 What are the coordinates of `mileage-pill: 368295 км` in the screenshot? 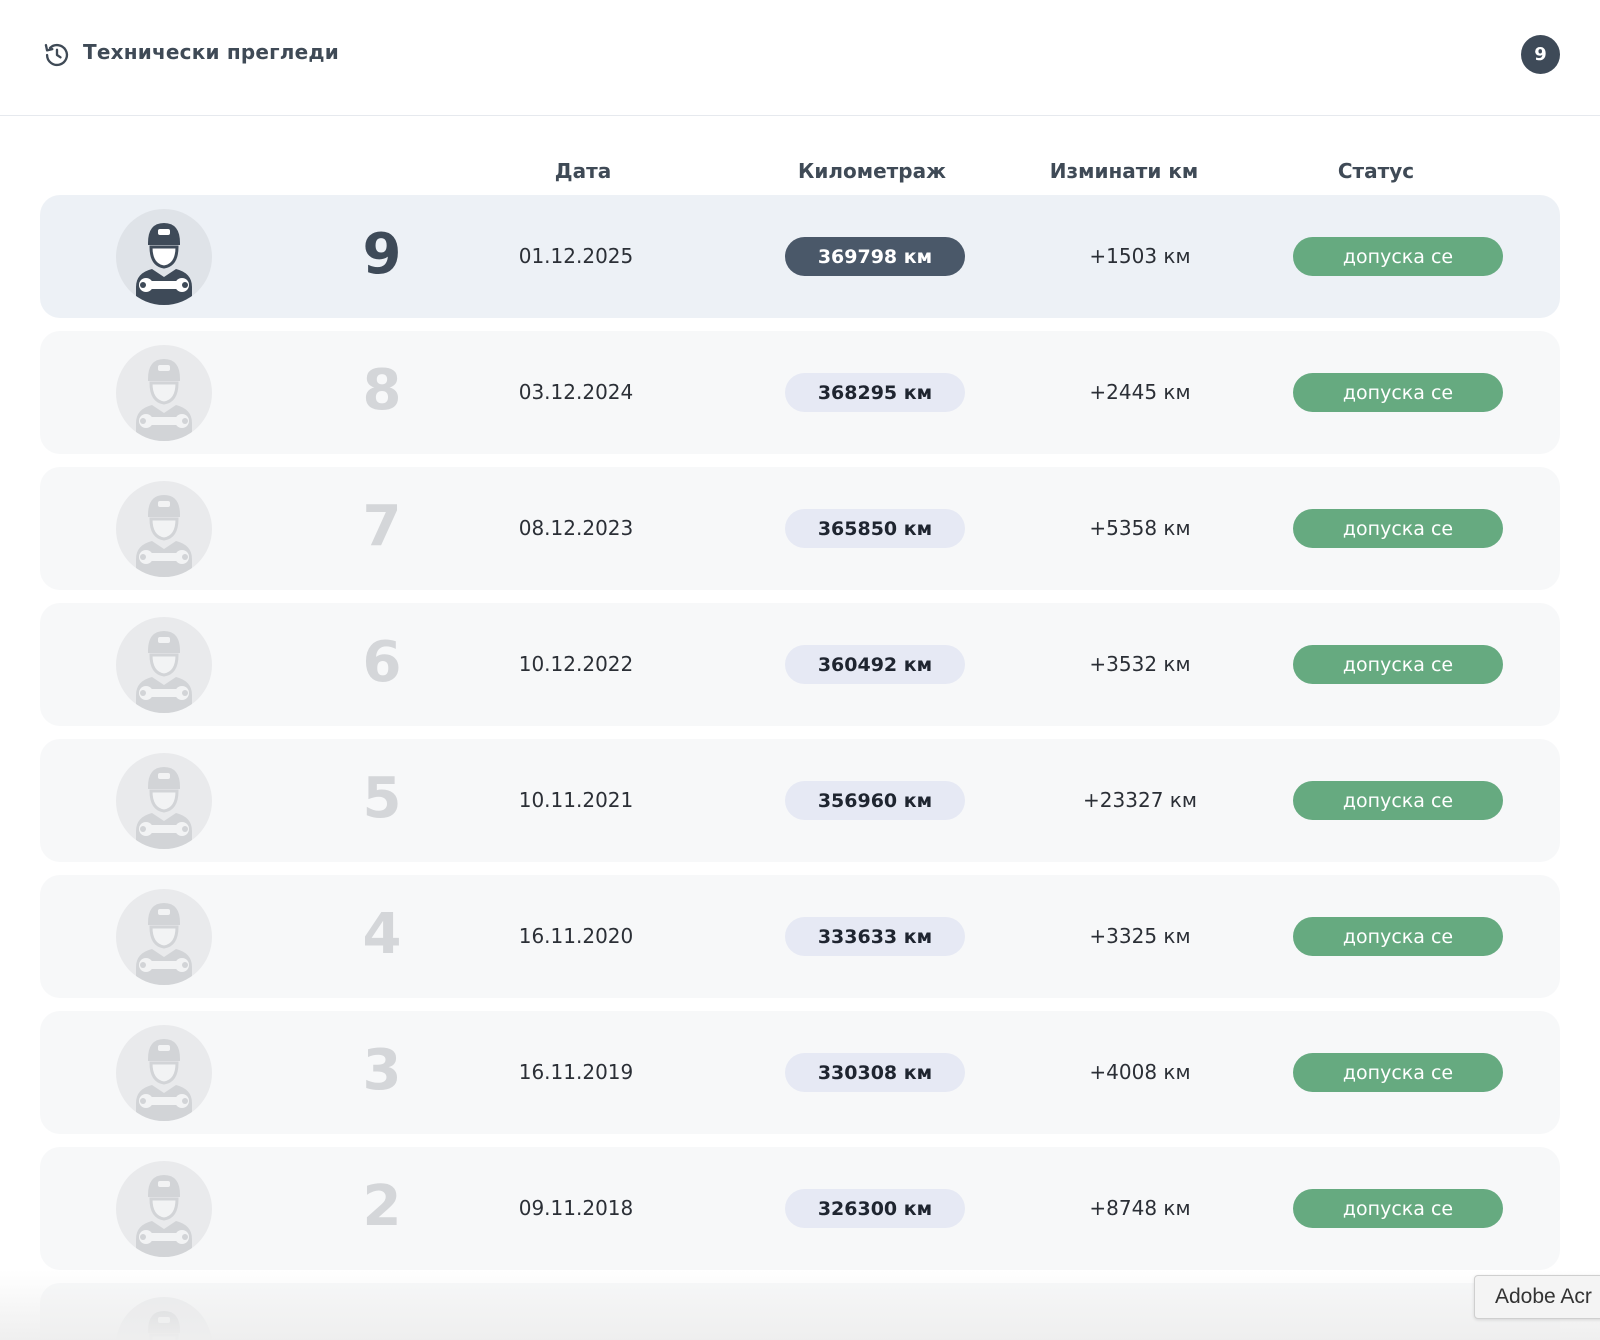 It's located at (875, 392).